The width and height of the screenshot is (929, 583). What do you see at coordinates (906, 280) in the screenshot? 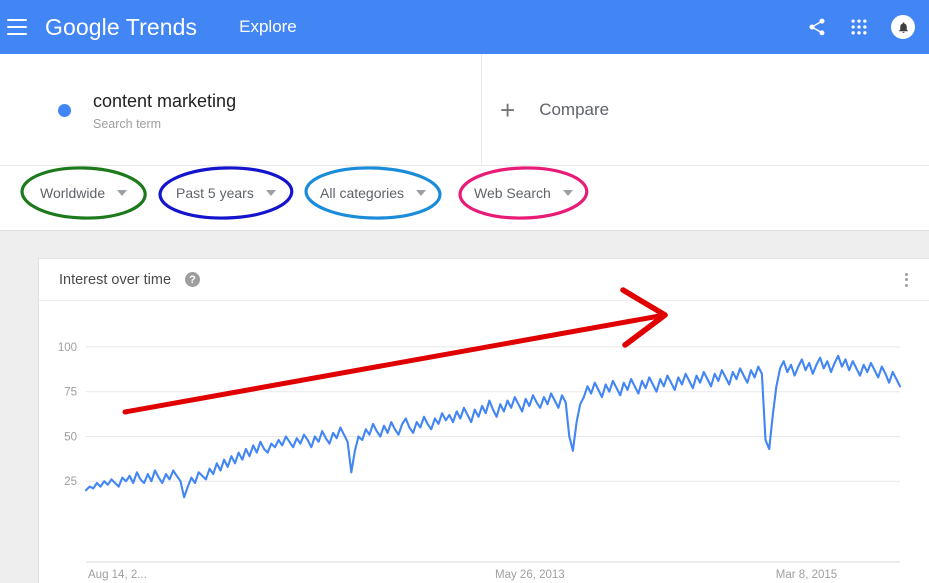
I see `more-vert-icon` at bounding box center [906, 280].